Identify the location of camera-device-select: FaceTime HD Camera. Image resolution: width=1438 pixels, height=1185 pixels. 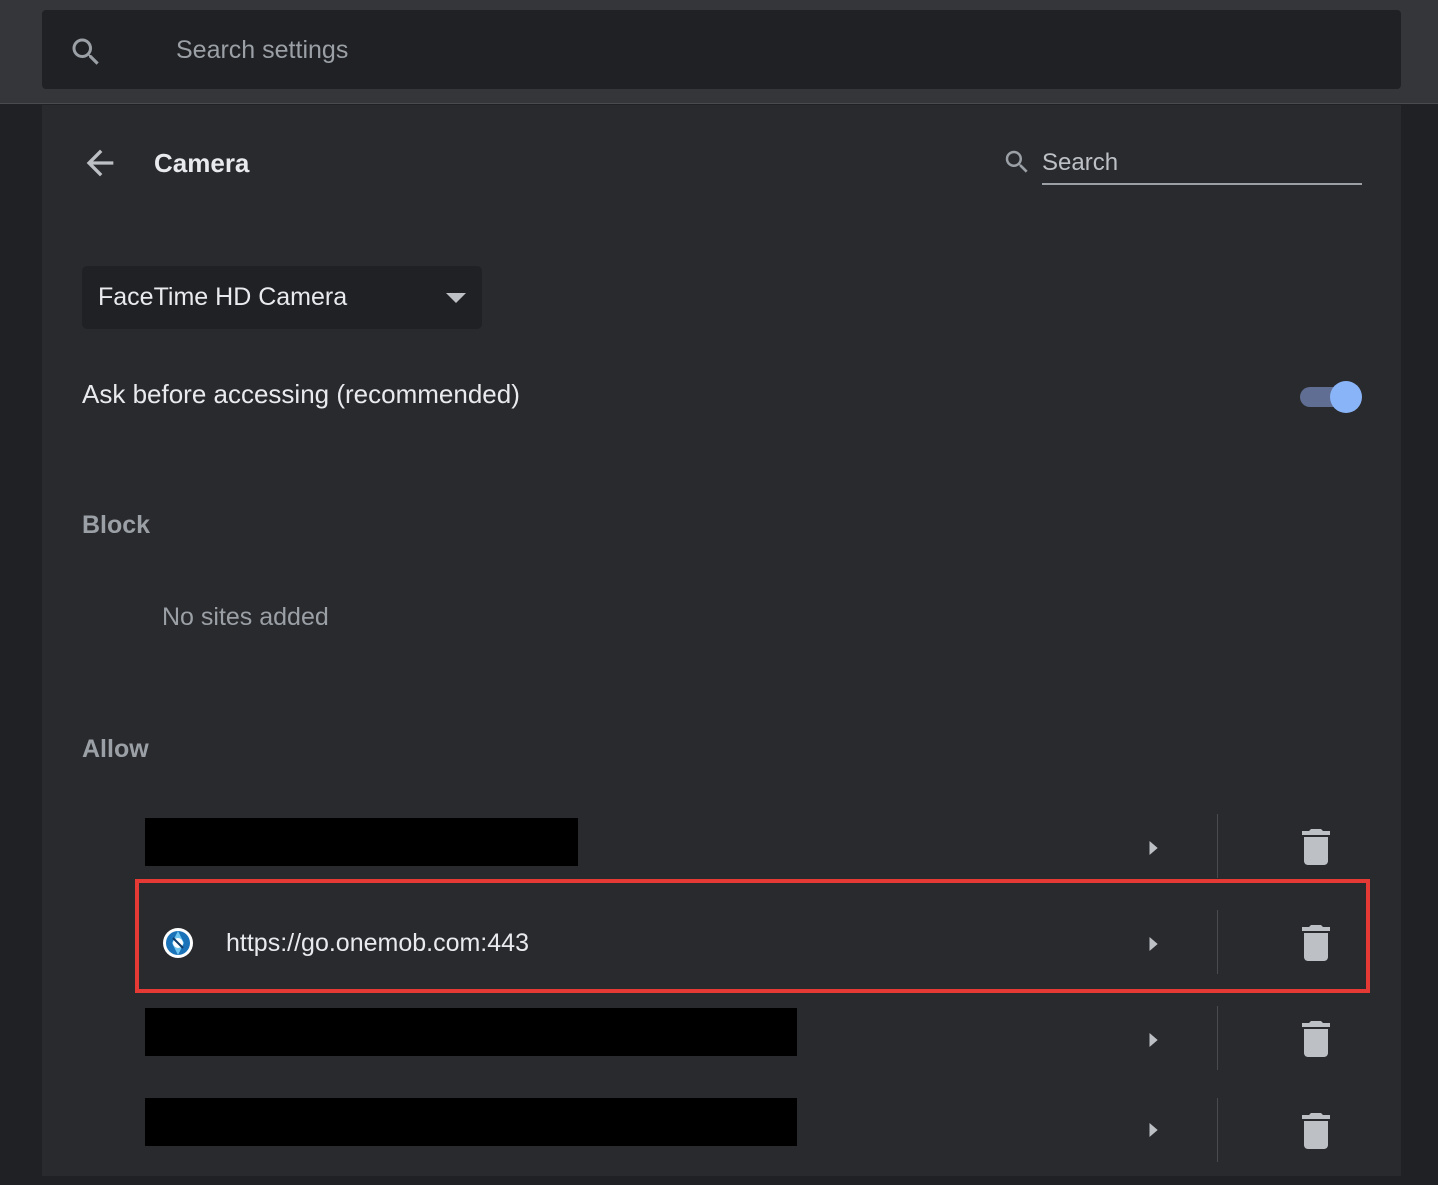
(282, 297).